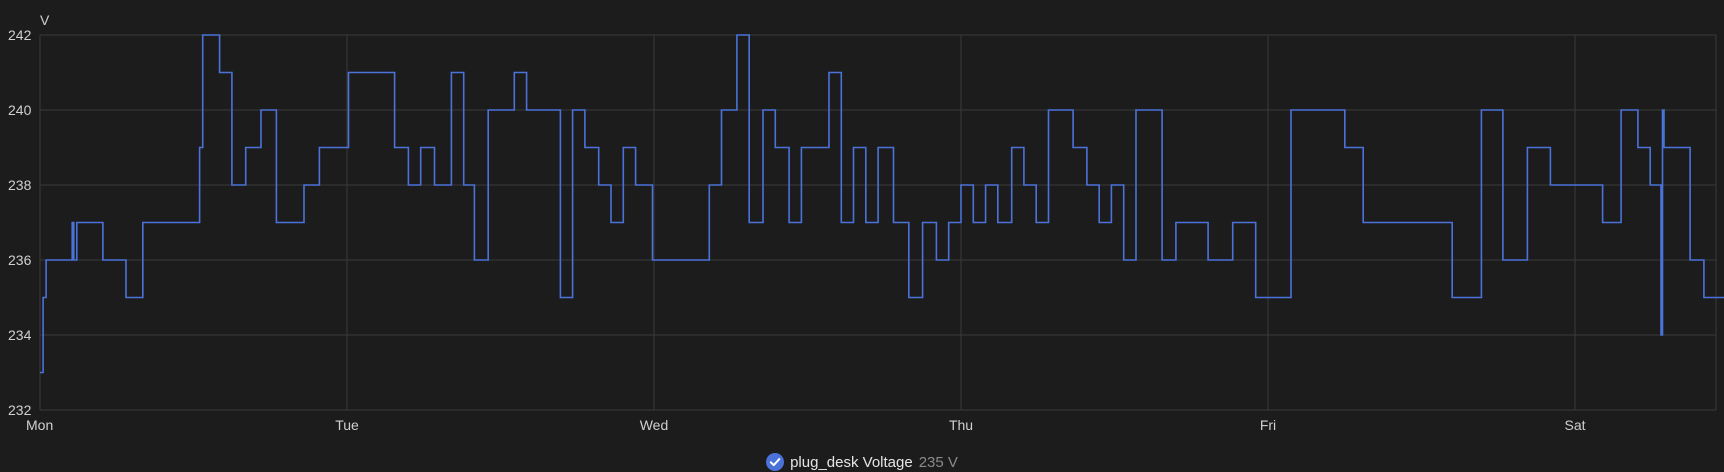 Image resolution: width=1724 pixels, height=472 pixels. What do you see at coordinates (39, 425) in the screenshot?
I see `x-tick-label: Mon` at bounding box center [39, 425].